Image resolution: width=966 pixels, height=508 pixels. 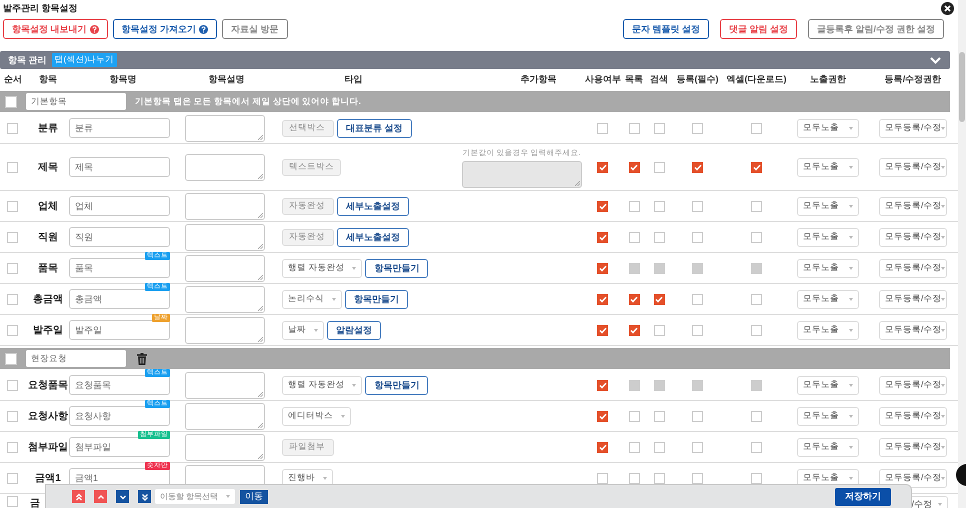 I want to click on item-name-field: 제목, so click(x=119, y=167).